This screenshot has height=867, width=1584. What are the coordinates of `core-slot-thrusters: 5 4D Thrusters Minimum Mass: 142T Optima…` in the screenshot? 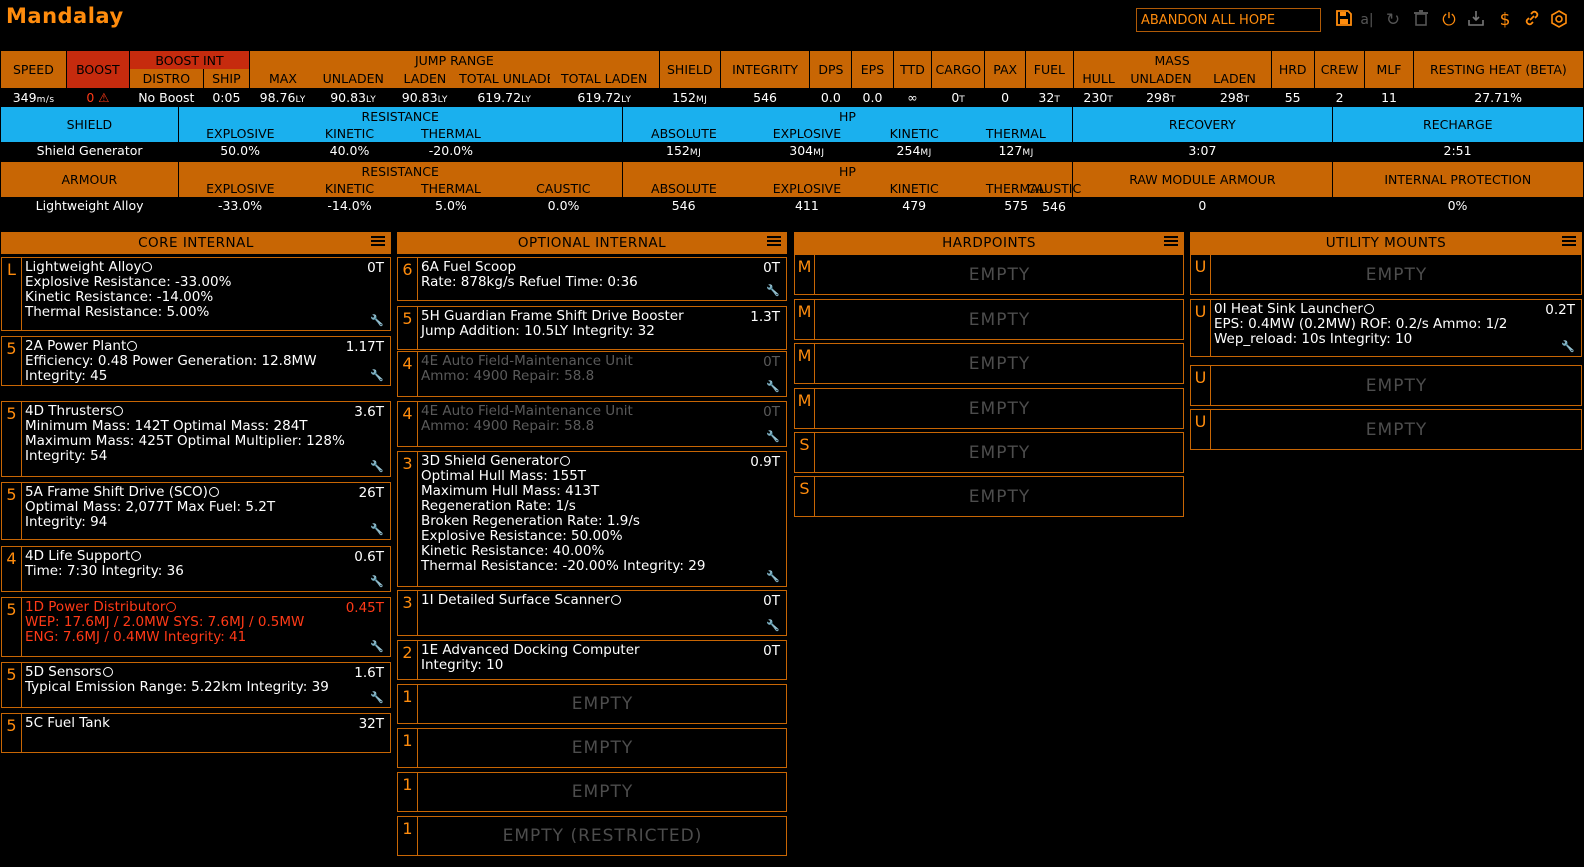 It's located at (196, 439).